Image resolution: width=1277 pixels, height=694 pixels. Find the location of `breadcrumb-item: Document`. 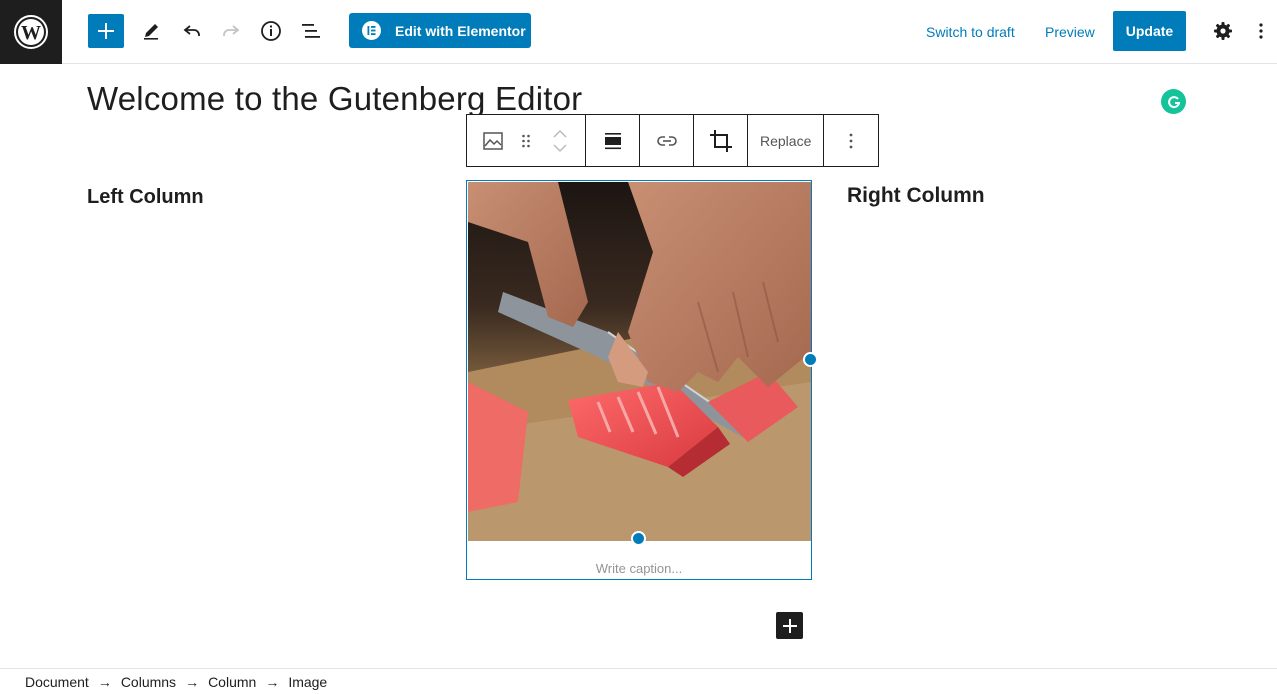

breadcrumb-item: Document is located at coordinates (57, 682).